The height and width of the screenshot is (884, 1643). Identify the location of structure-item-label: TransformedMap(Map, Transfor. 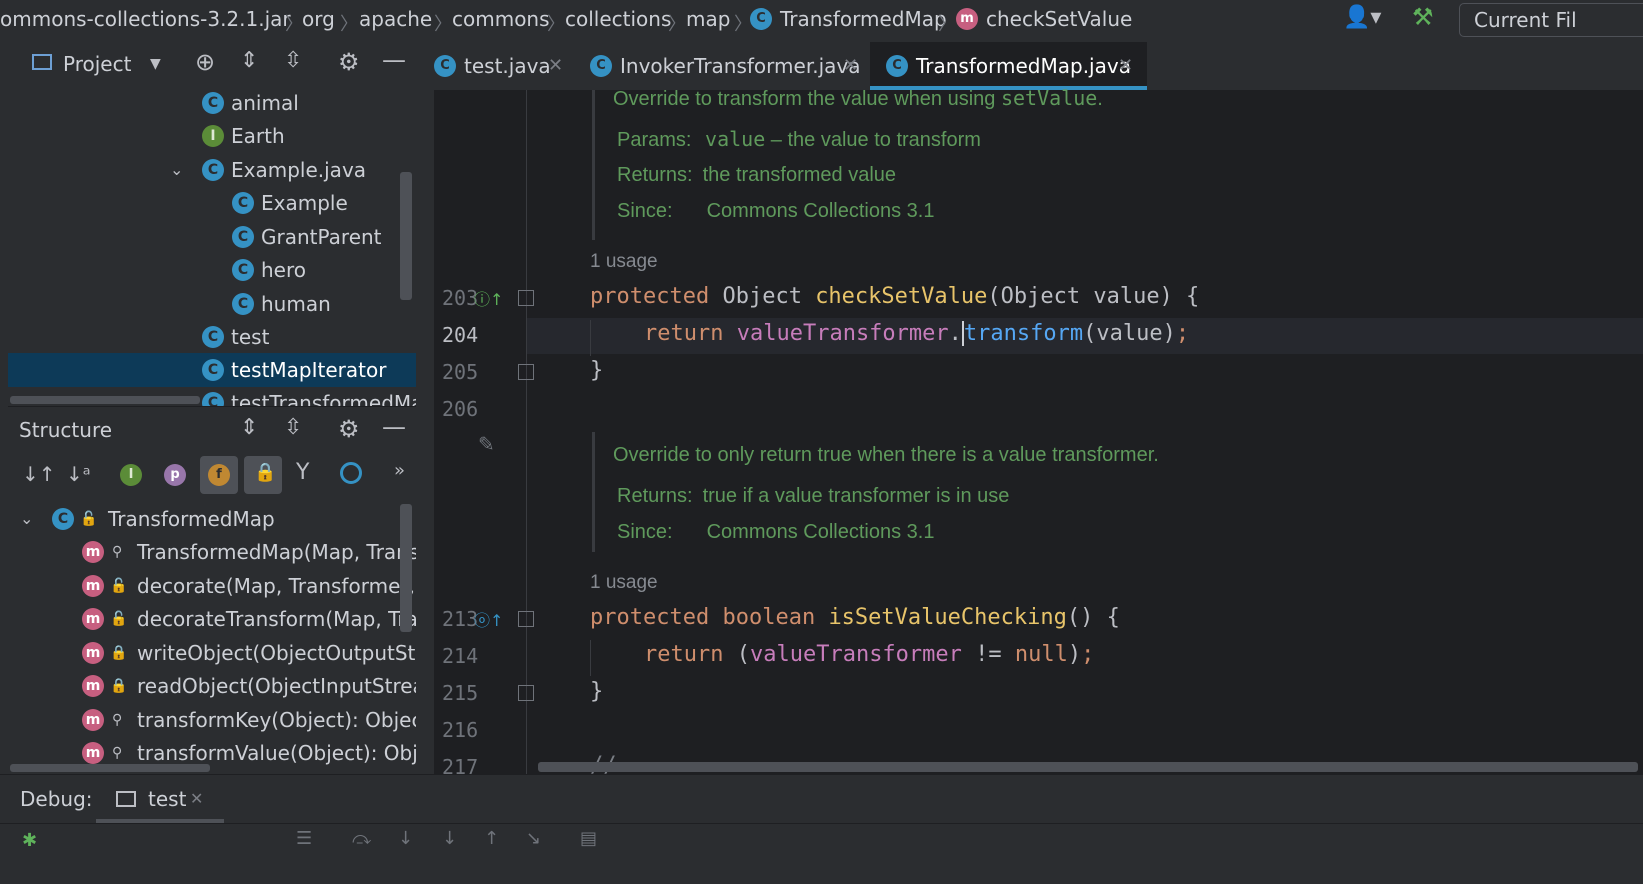
(276, 552).